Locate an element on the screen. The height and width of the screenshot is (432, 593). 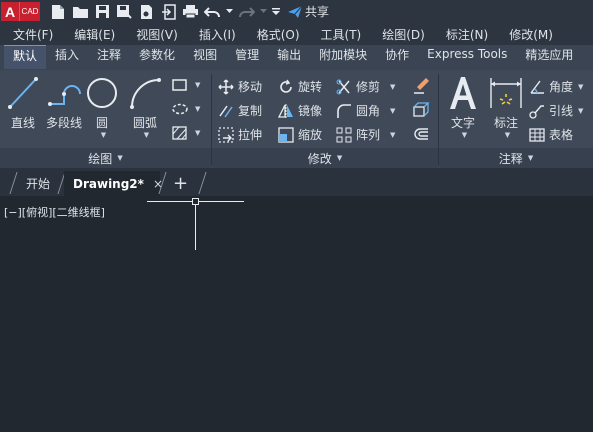
dimension-dropdown-icon: ▼ is located at coordinates (507, 135).